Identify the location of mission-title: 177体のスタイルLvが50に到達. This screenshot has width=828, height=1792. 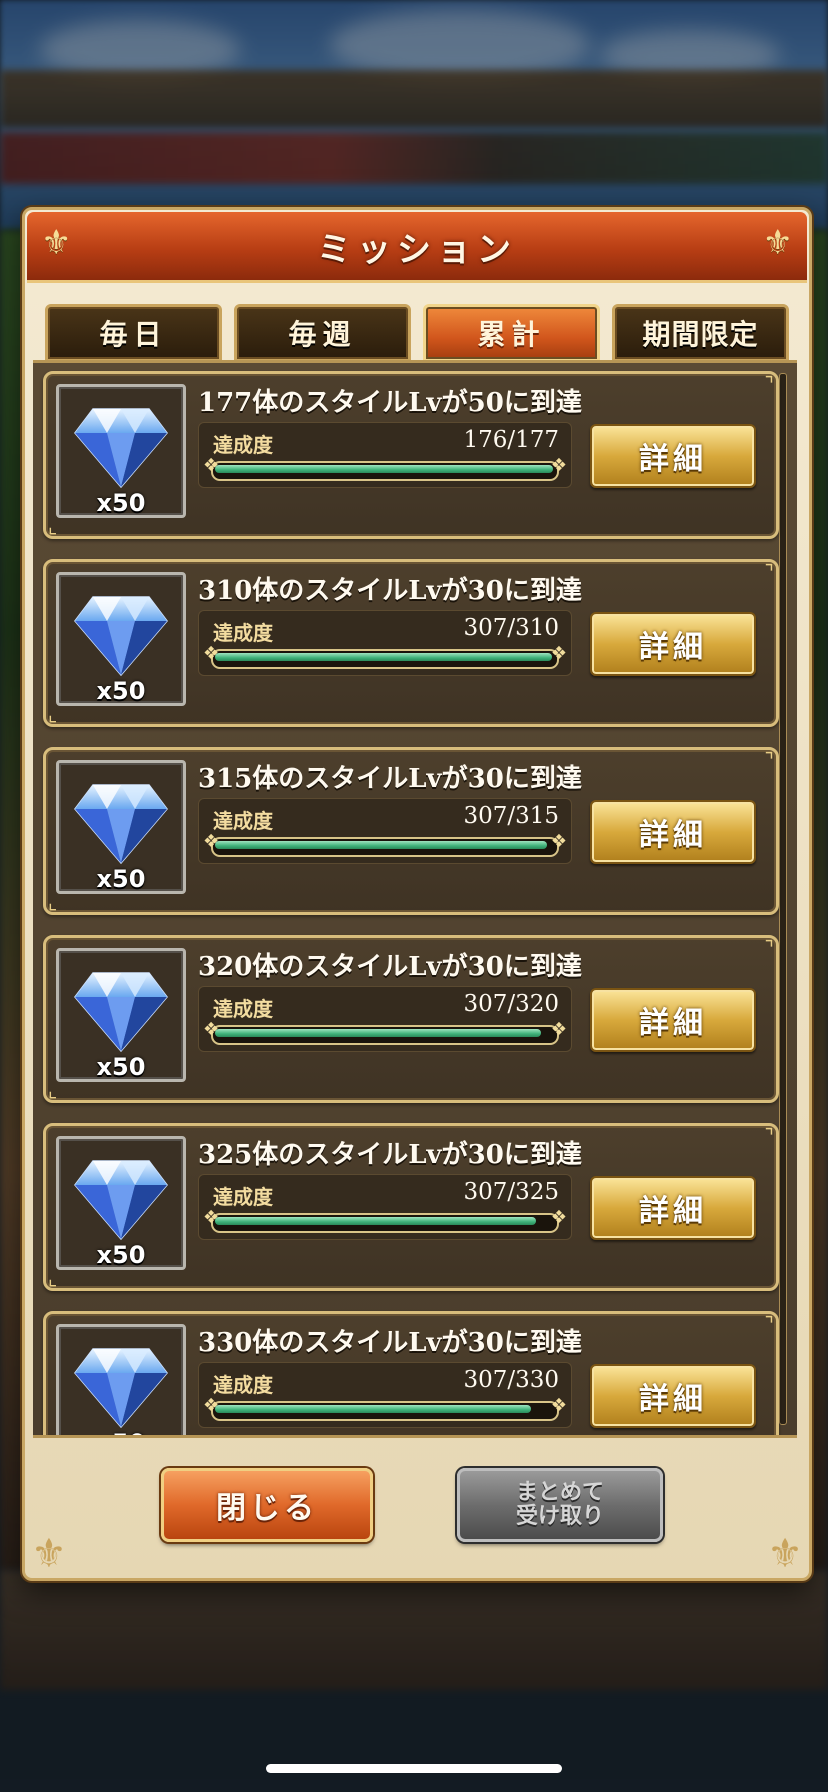
(390, 403).